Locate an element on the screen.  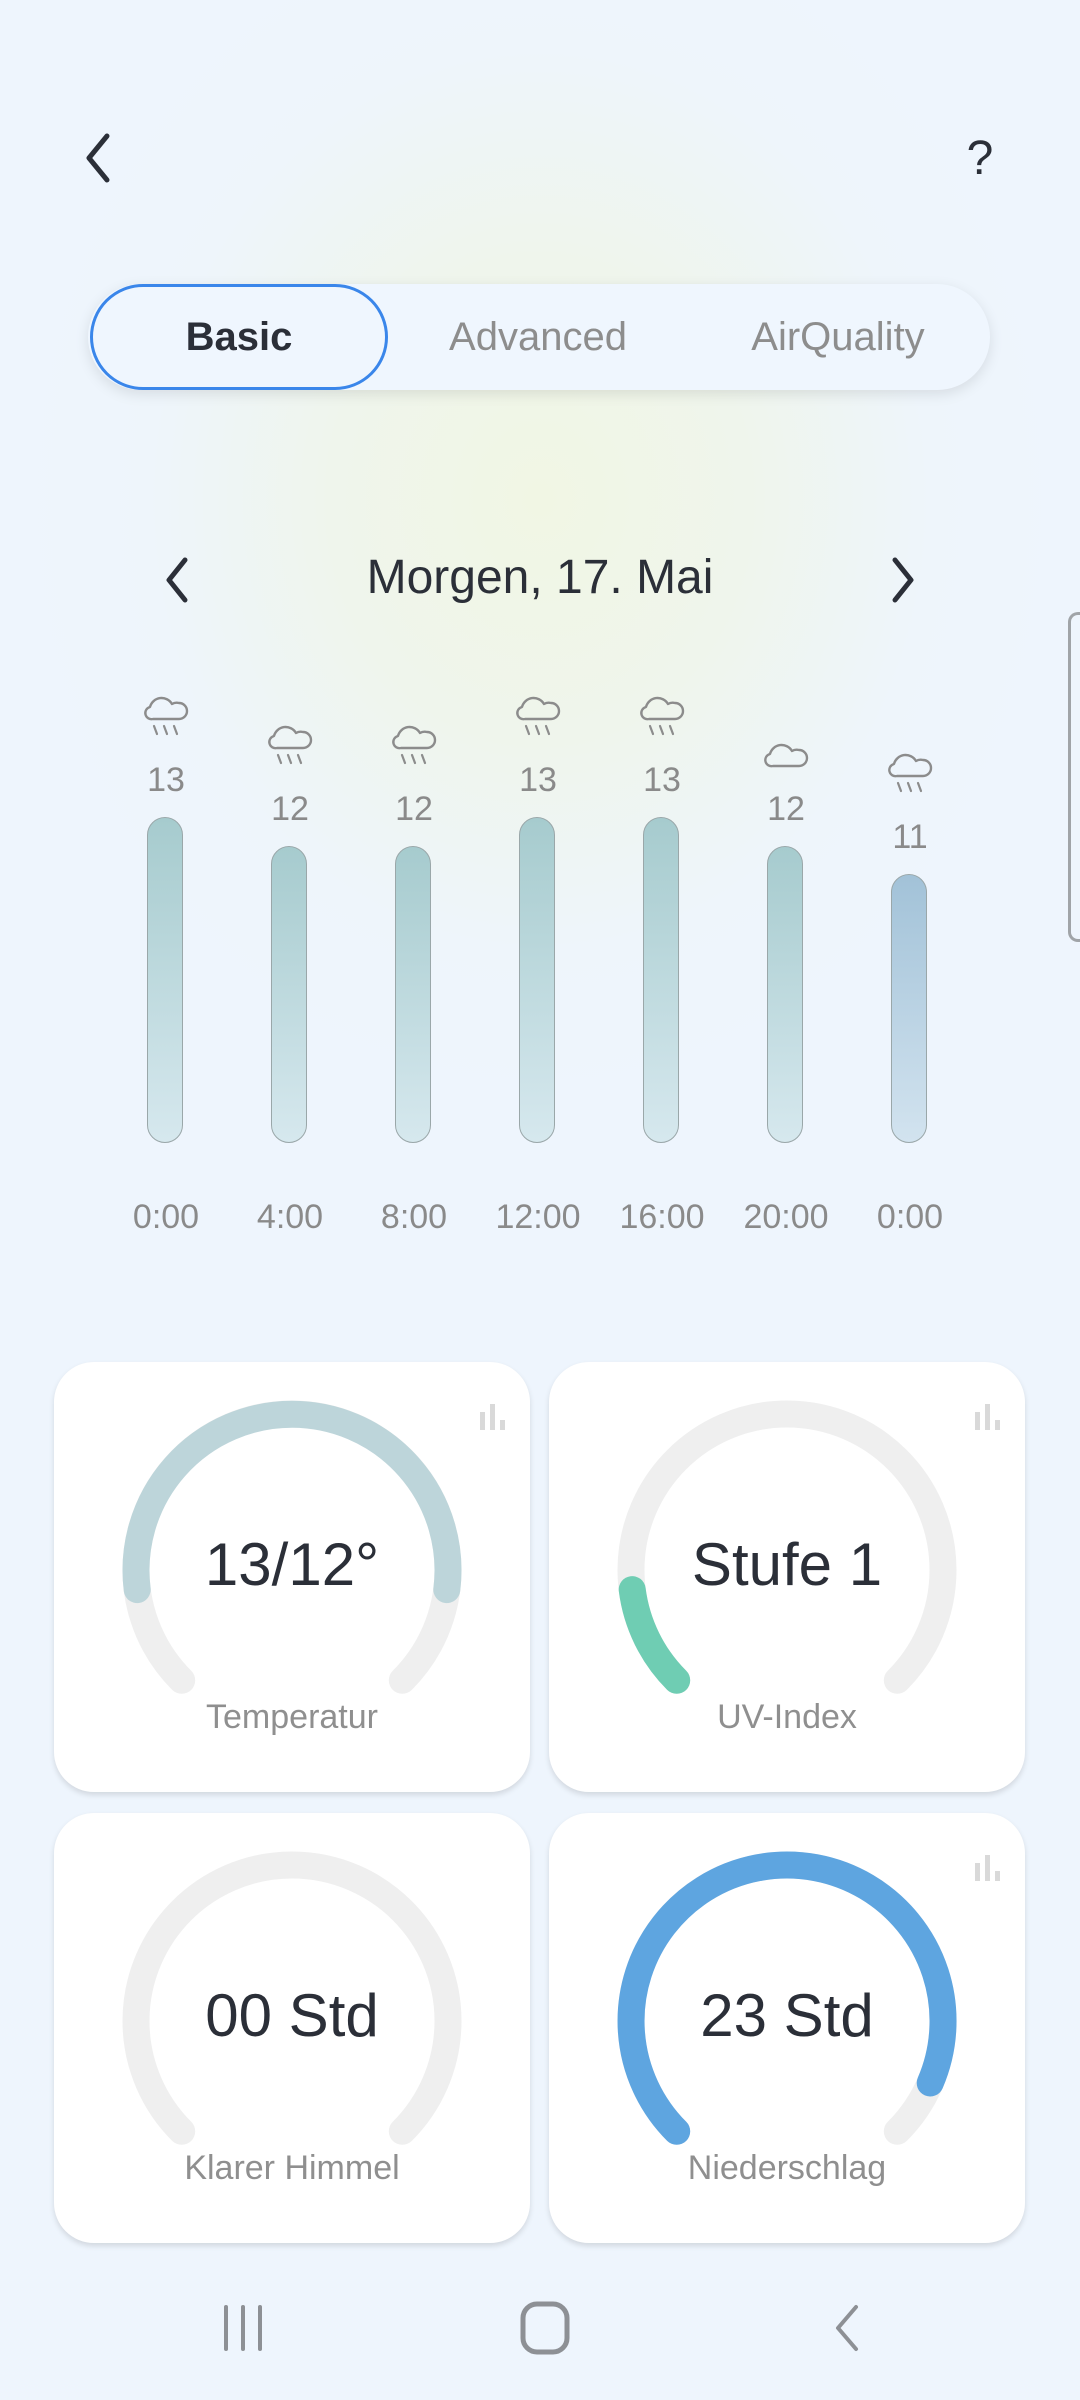
time-label: 4:00 is located at coordinates (290, 1217).